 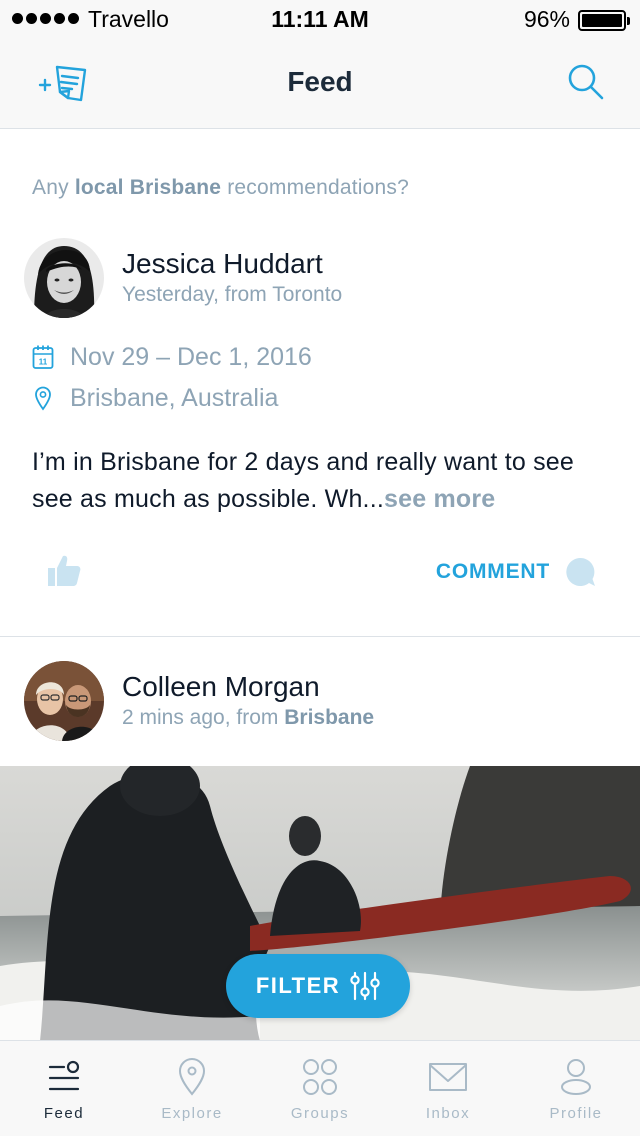 I want to click on question-highlight: local Brisbane, so click(x=148, y=187).